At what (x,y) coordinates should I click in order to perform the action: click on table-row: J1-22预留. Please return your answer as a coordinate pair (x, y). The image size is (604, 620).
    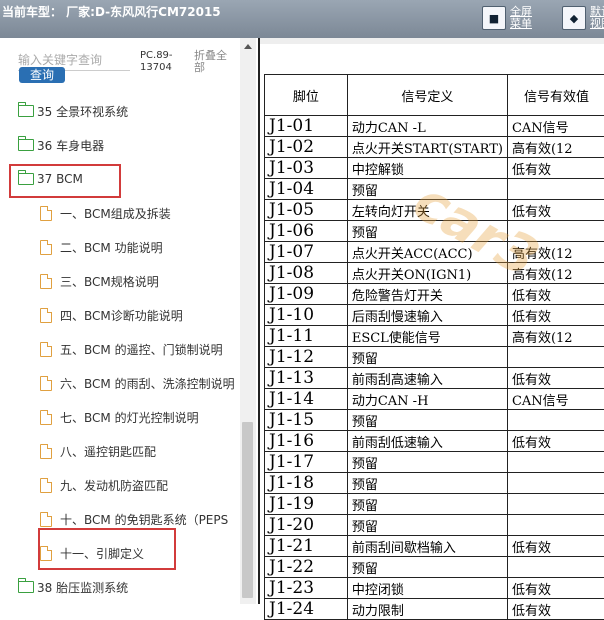
    Looking at the image, I should click on (434, 567).